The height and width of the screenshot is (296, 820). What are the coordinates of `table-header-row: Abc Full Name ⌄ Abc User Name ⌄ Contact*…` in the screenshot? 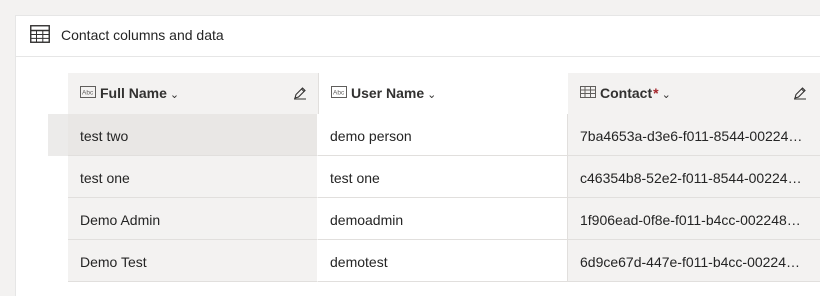 It's located at (444, 93).